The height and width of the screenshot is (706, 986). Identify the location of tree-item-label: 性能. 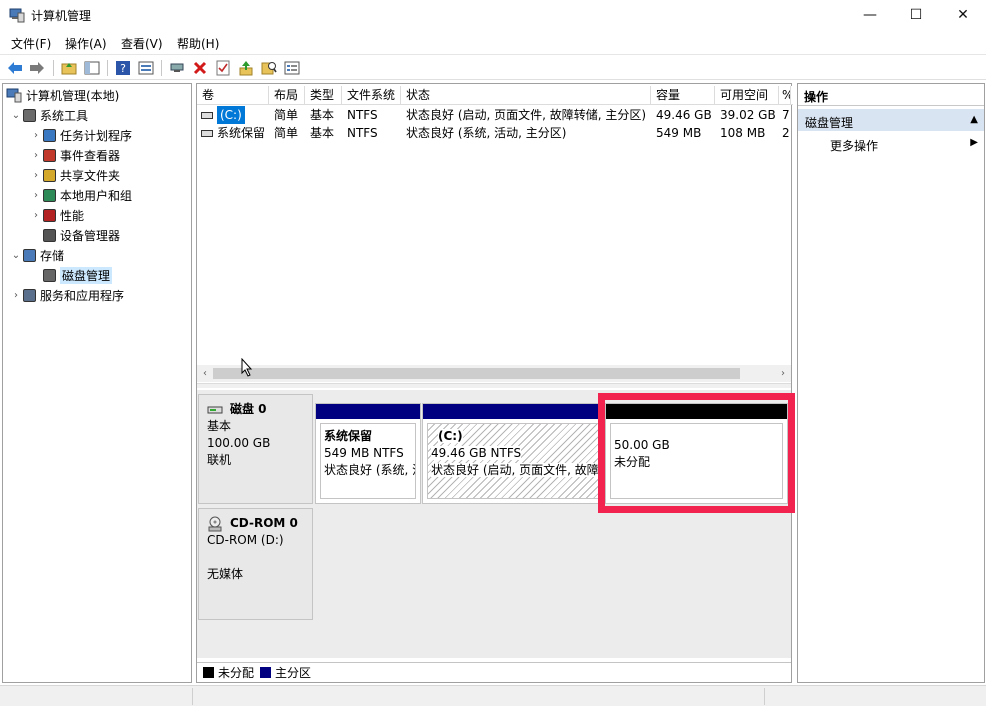
(72, 215).